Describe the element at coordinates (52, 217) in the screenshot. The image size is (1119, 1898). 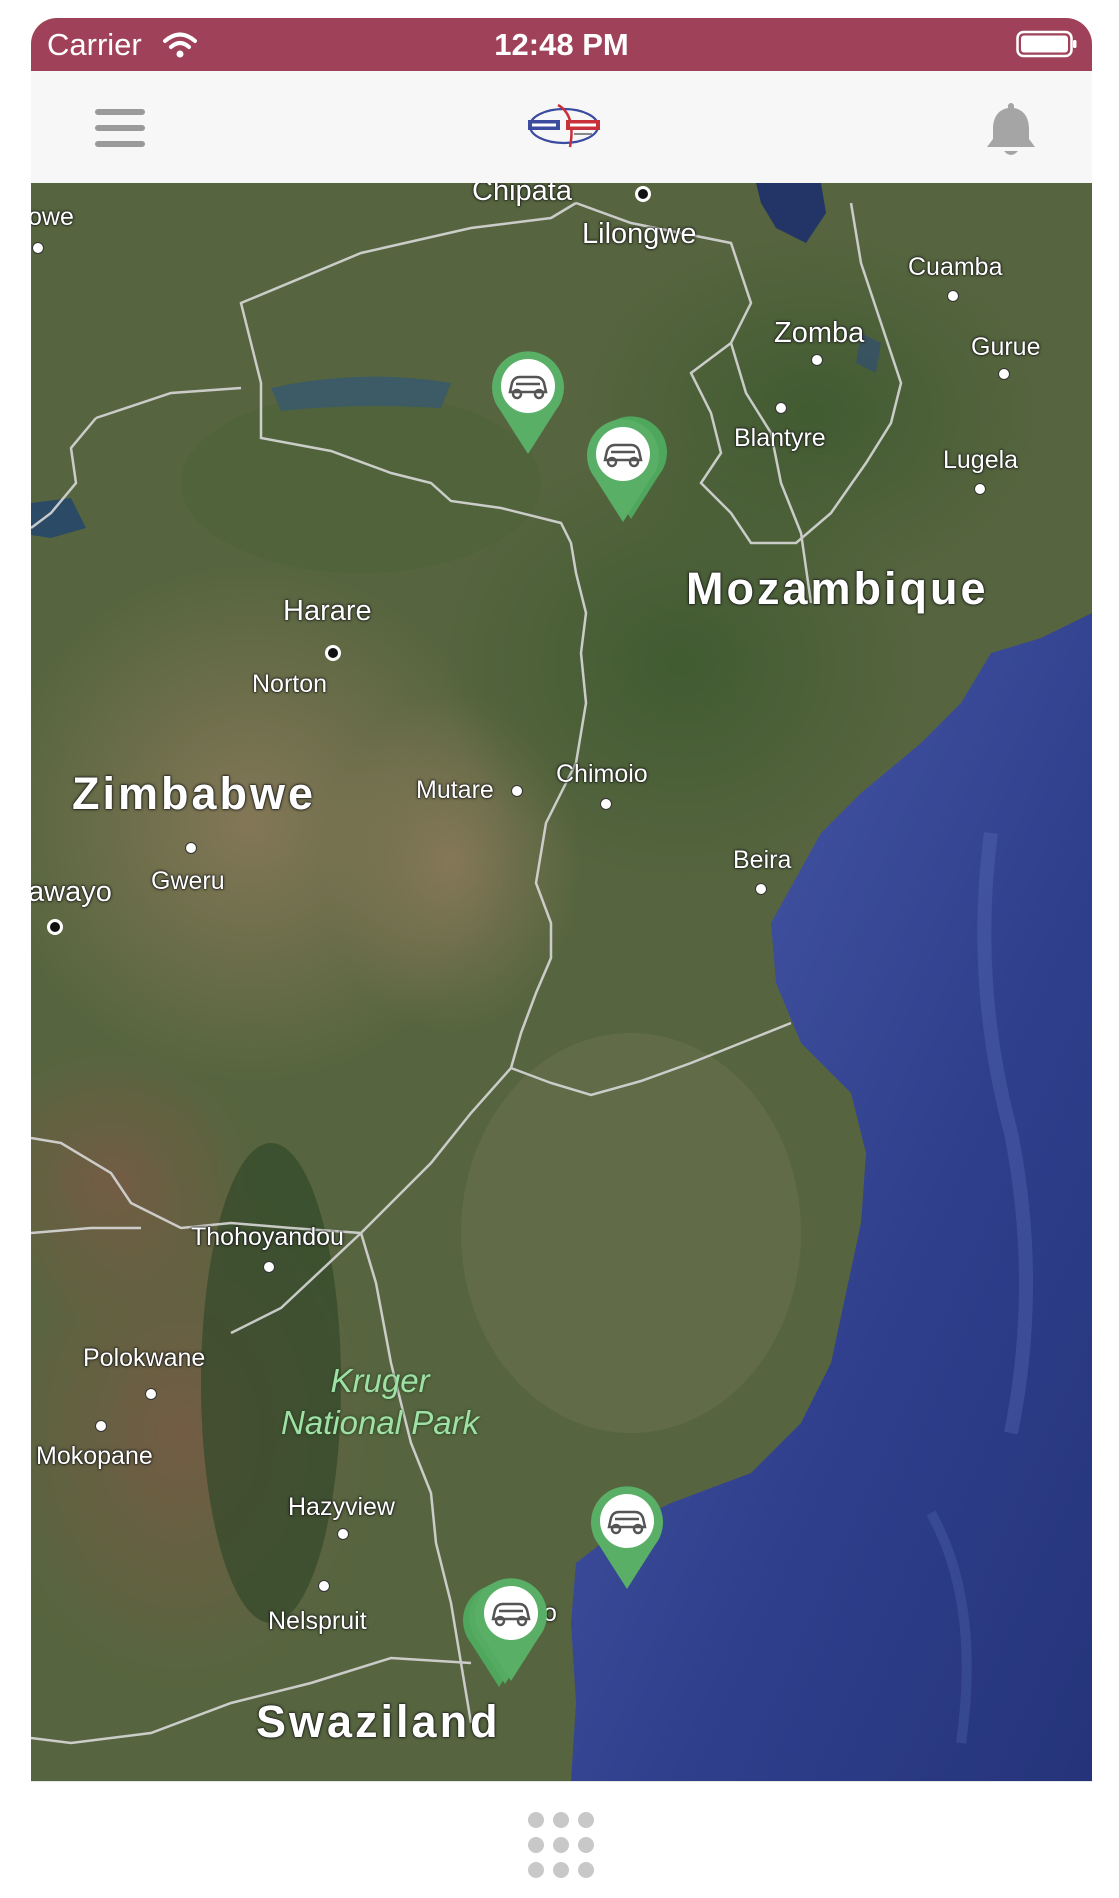
I see `city-label-owe: owe` at that location.